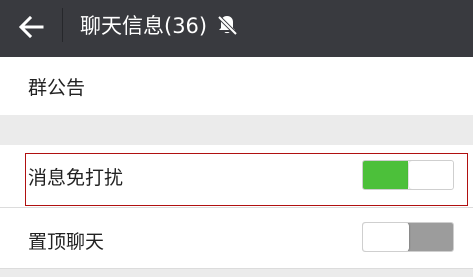  I want to click on row-divider, so click(236, 268).